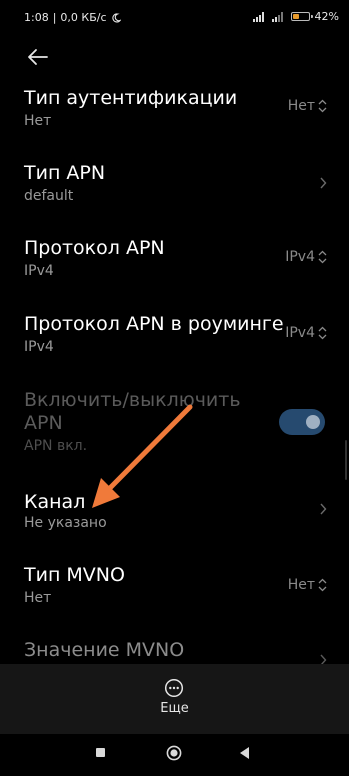 This screenshot has width=349, height=776. I want to click on row-title-line2: APN, so click(43, 423).